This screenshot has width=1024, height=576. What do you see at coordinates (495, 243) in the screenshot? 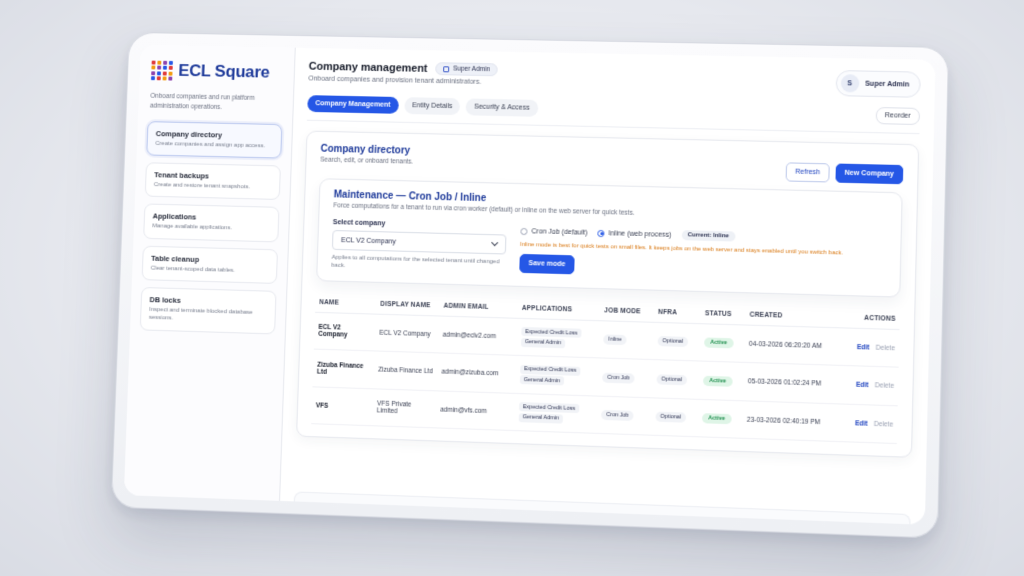
I see `chevron-down-icon` at bounding box center [495, 243].